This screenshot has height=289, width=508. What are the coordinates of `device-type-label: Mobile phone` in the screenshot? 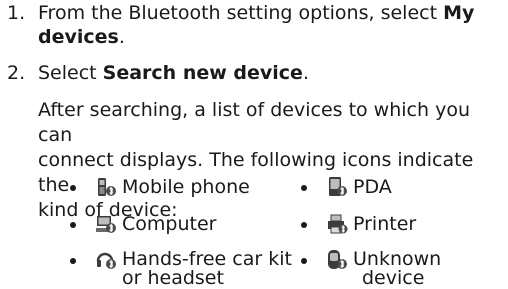 It's located at (186, 187).